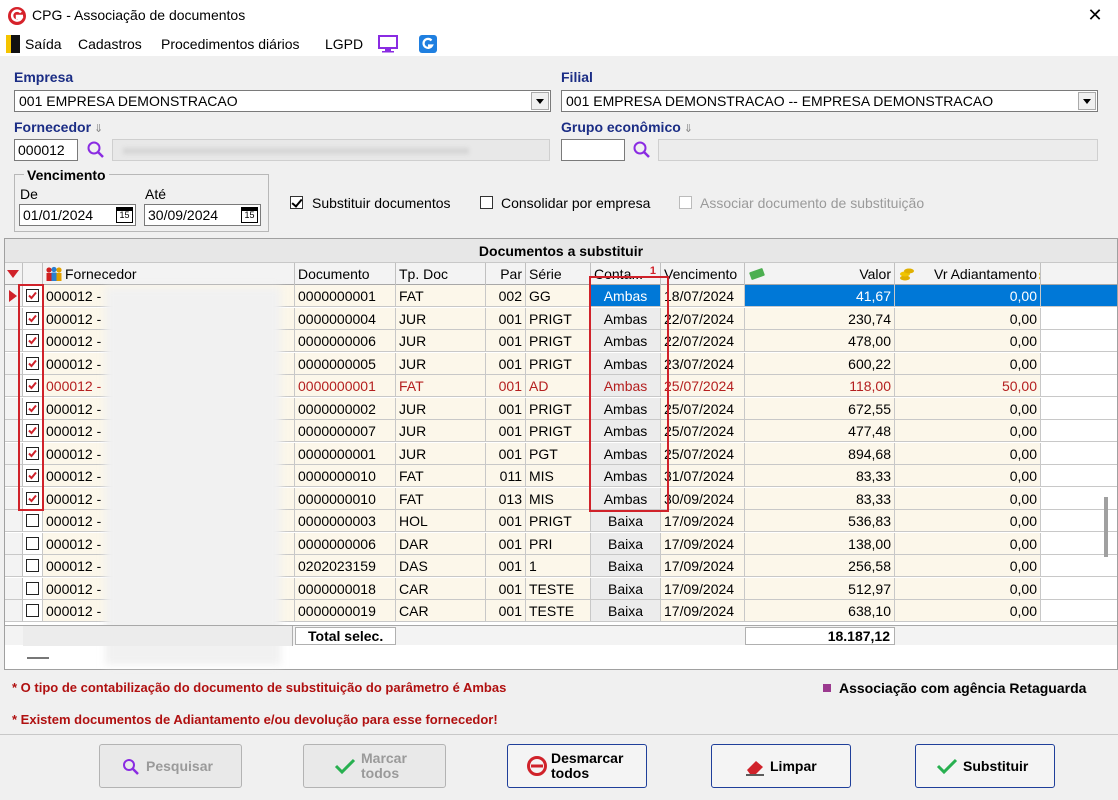 The width and height of the screenshot is (1118, 800). I want to click on header-serie: Série, so click(558, 274).